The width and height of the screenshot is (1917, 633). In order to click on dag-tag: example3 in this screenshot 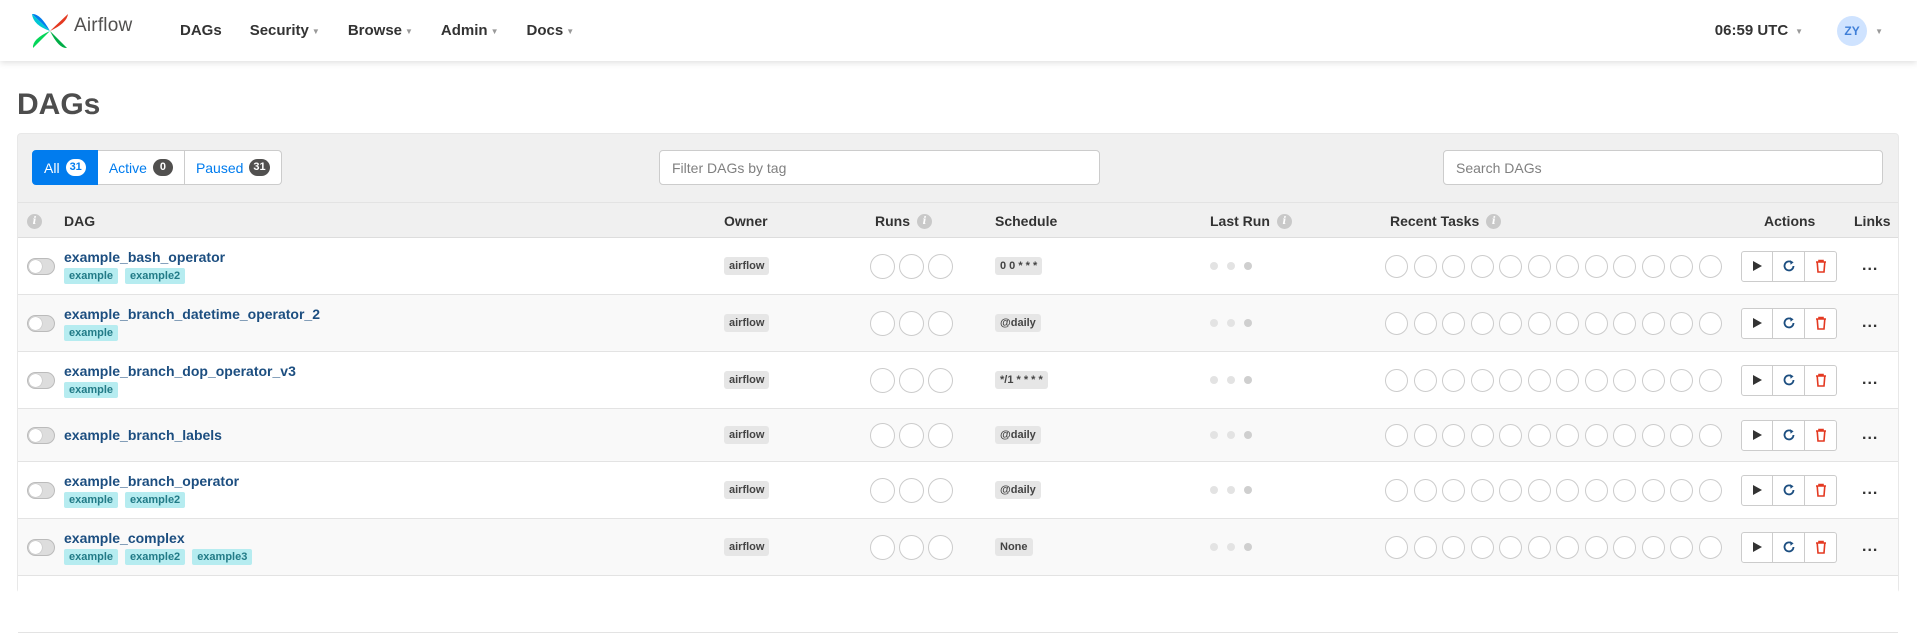, I will do `click(222, 556)`.